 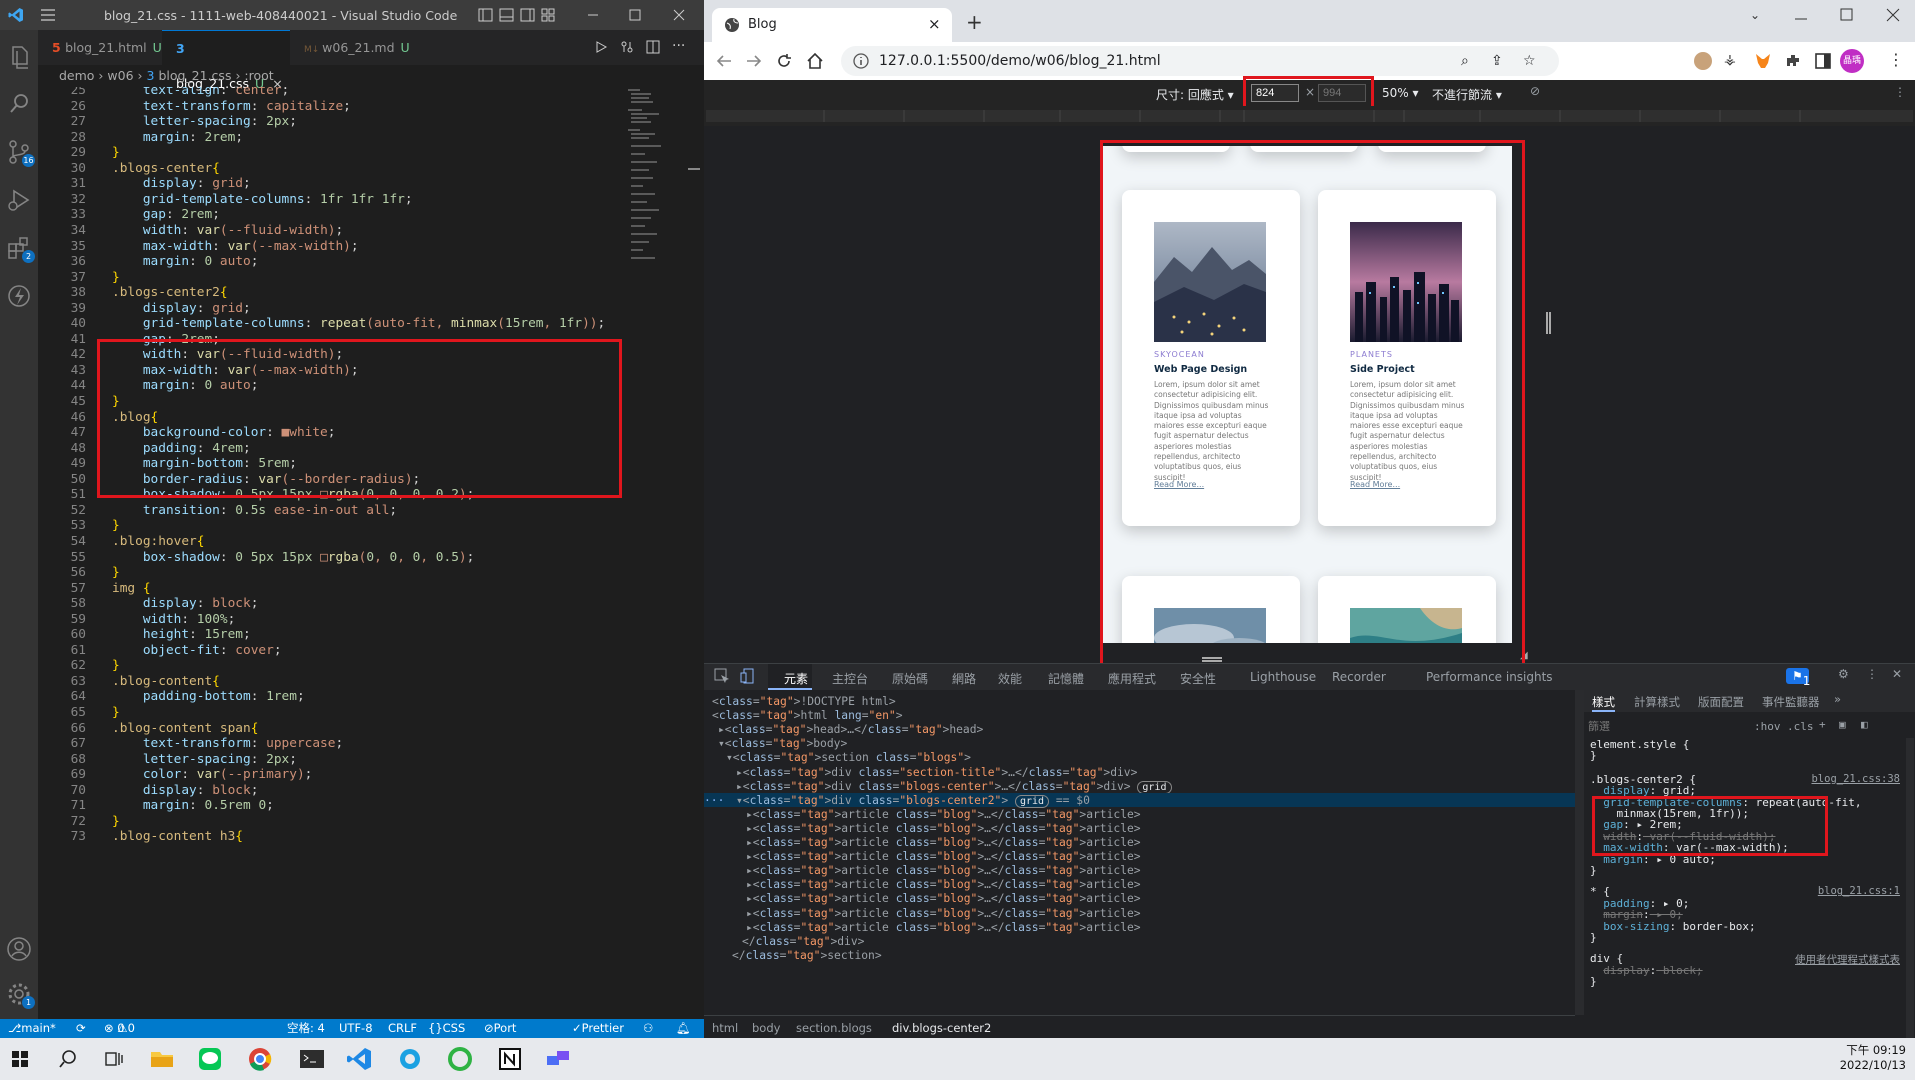 I want to click on dom-node: </class="tag">div>, so click(x=803, y=941).